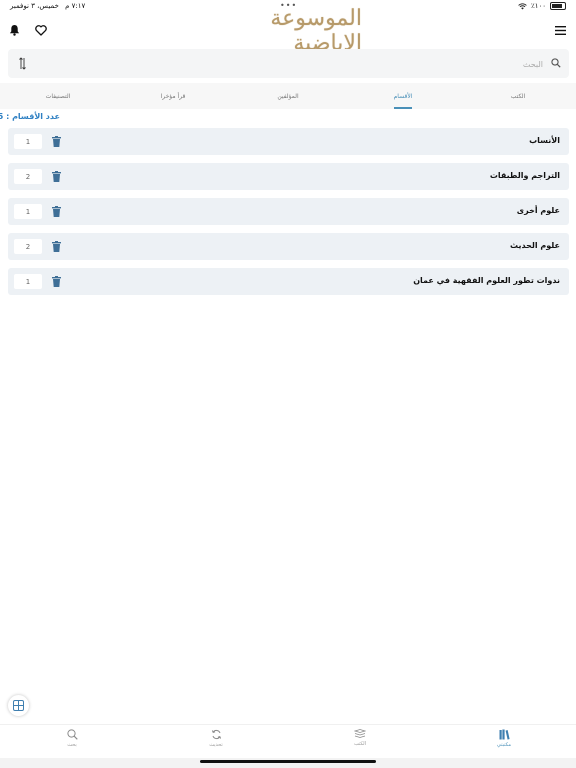  I want to click on section-row: التراجم والطبقات 2, so click(288, 176).